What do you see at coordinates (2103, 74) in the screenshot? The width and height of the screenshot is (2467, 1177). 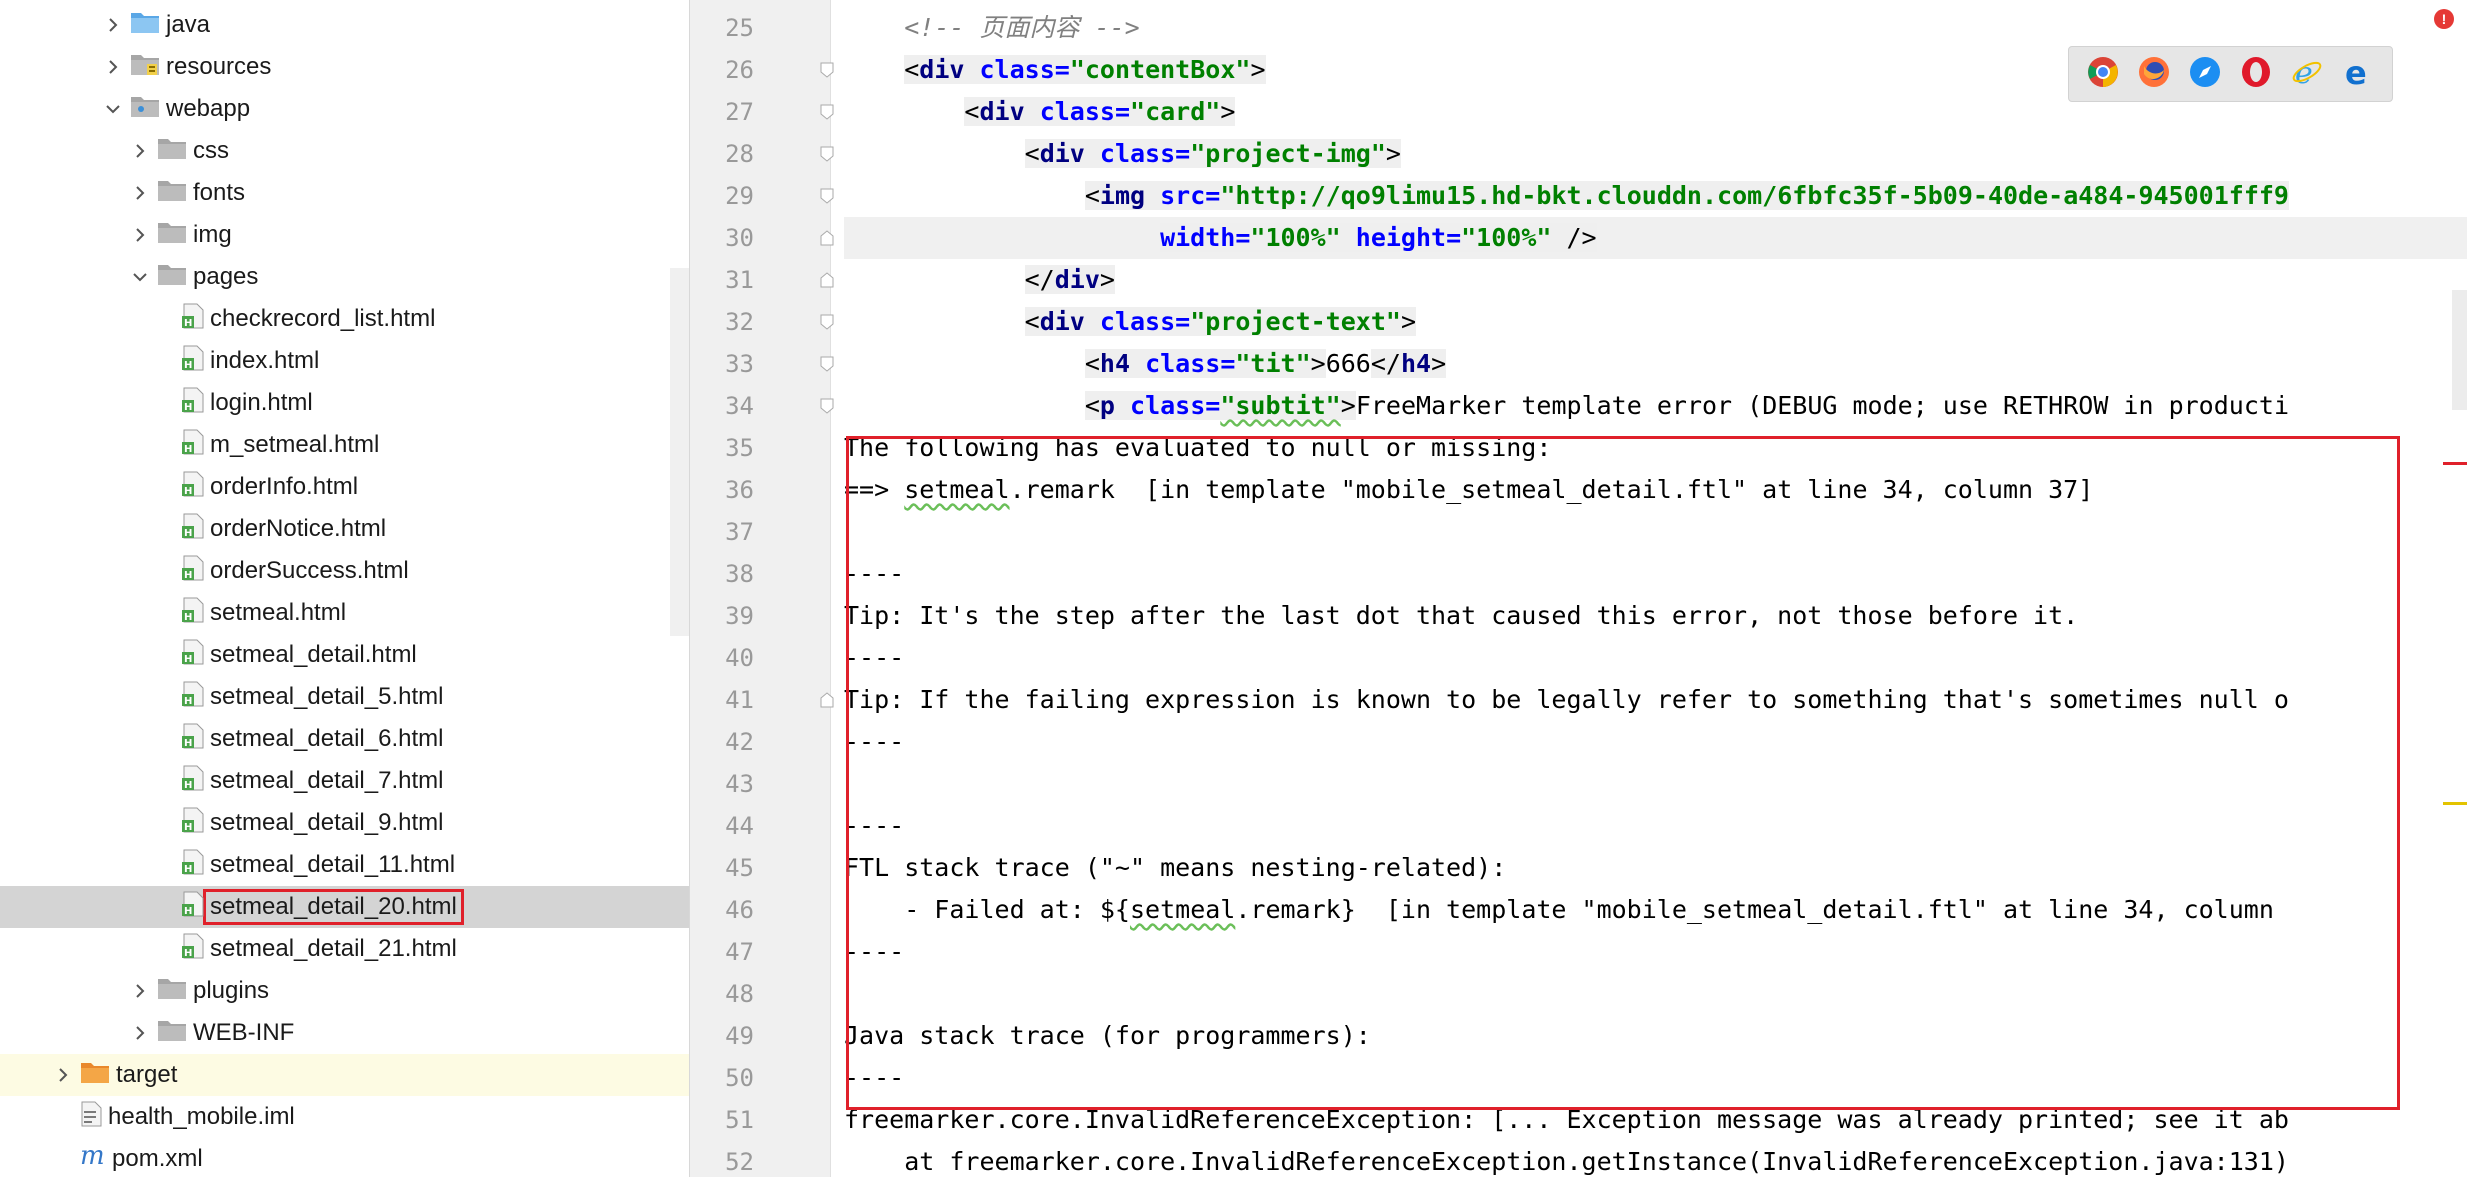 I see `chrome-icon` at bounding box center [2103, 74].